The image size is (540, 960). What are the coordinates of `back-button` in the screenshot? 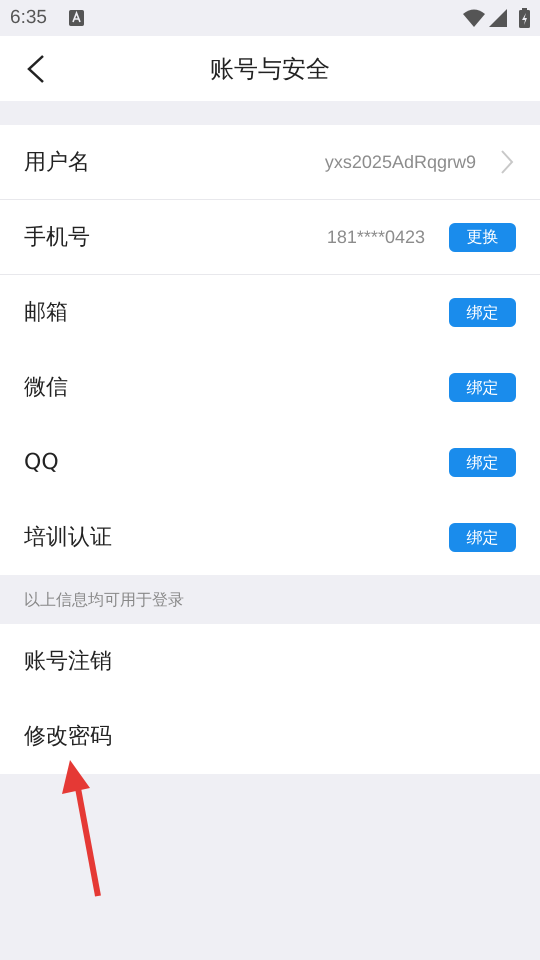 It's located at (36, 69).